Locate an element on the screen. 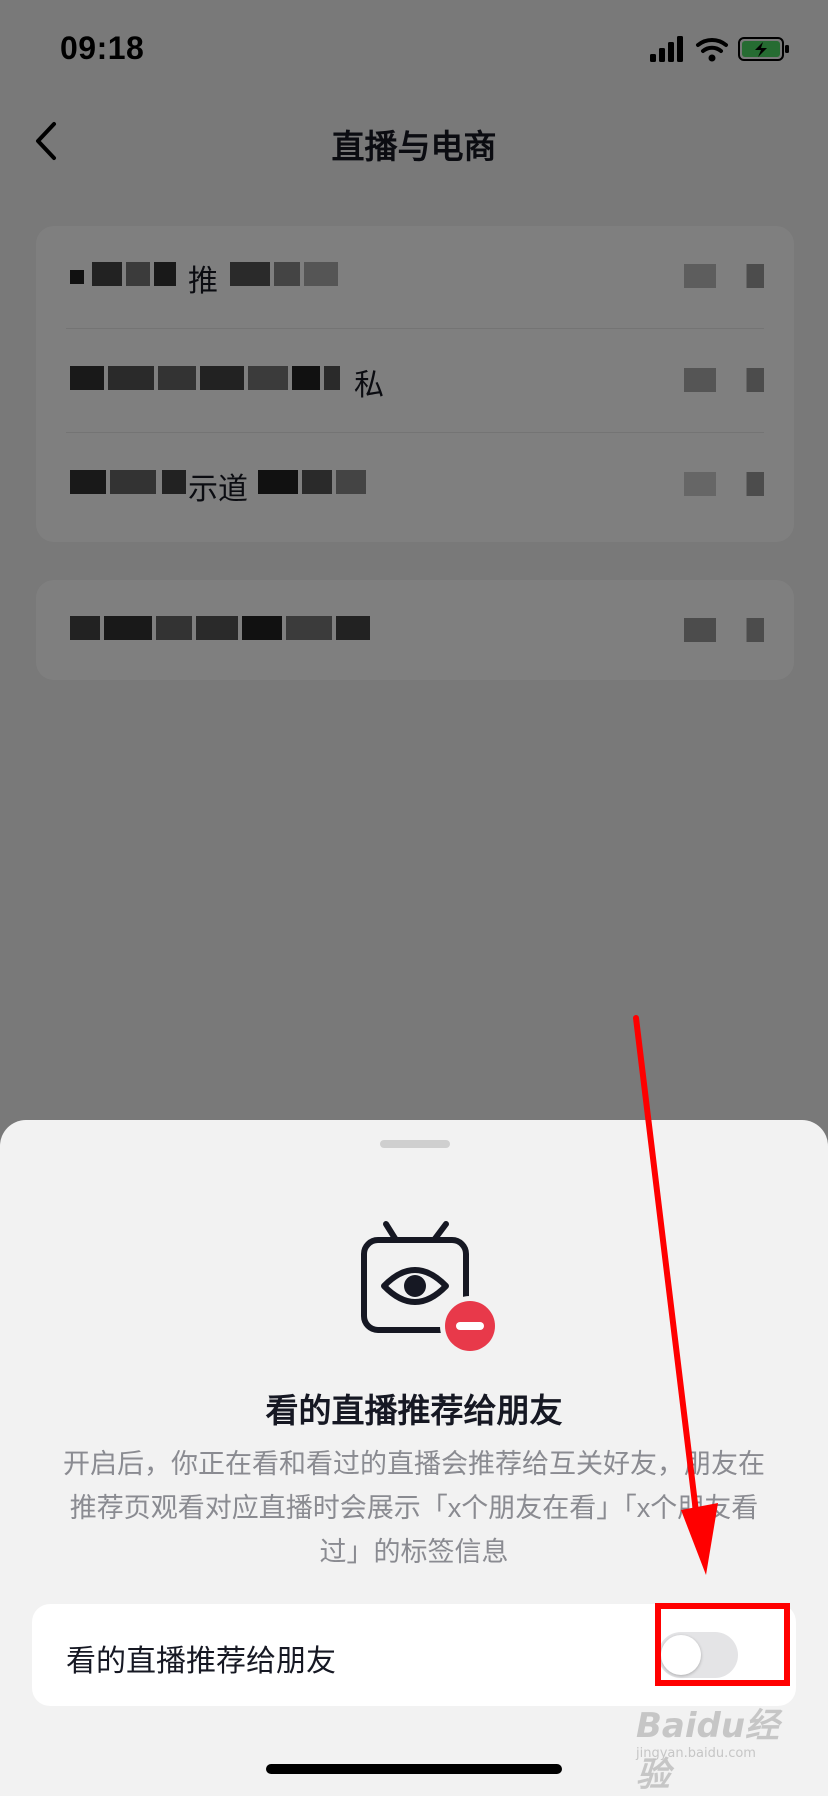 This screenshot has width=828, height=1796. baidu-jingyan-watermark: Baidu经验 jingyan.baidu.com is located at coordinates (711, 1746).